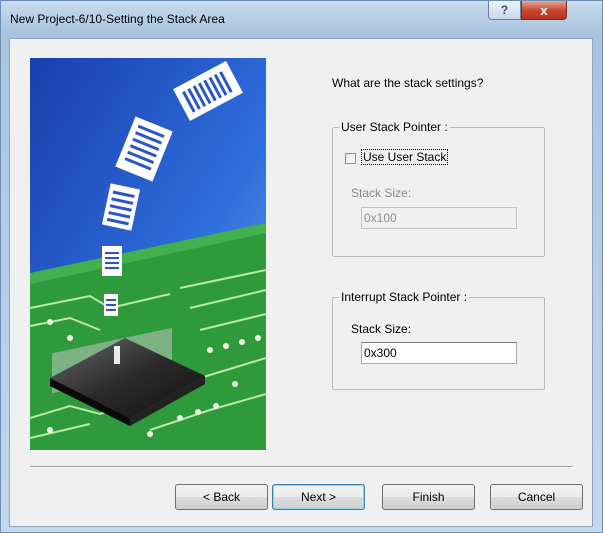 The image size is (603, 533). I want to click on next-button: Next >, so click(318, 497).